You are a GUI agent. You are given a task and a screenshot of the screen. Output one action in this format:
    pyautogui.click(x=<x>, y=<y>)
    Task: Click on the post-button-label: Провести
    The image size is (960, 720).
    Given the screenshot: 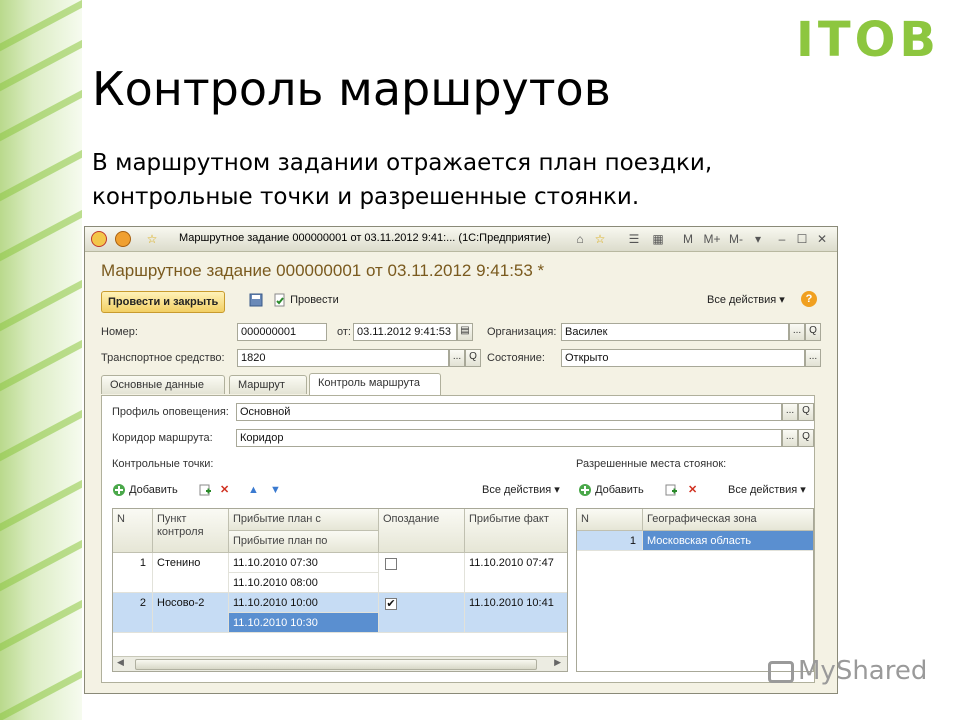 What is the action you would take?
    pyautogui.click(x=314, y=300)
    